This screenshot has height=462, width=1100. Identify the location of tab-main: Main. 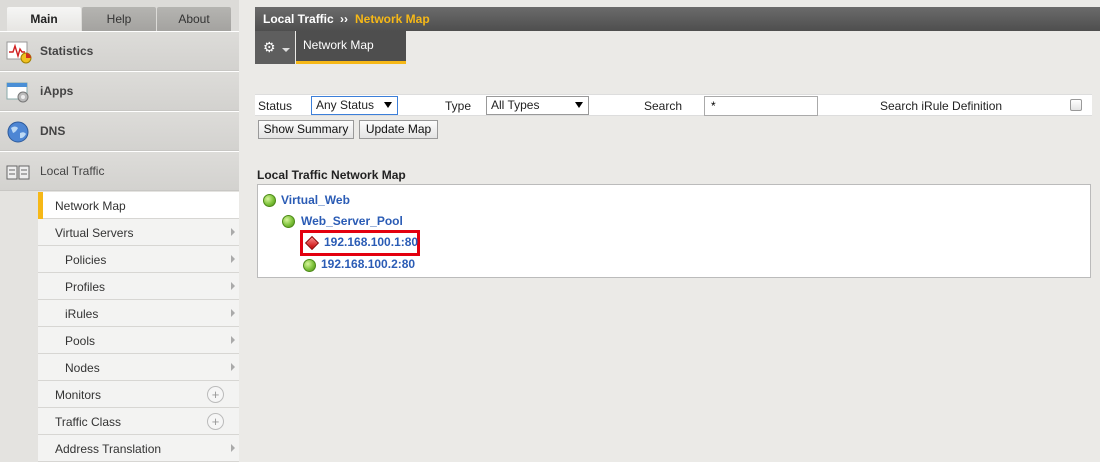
(44, 19).